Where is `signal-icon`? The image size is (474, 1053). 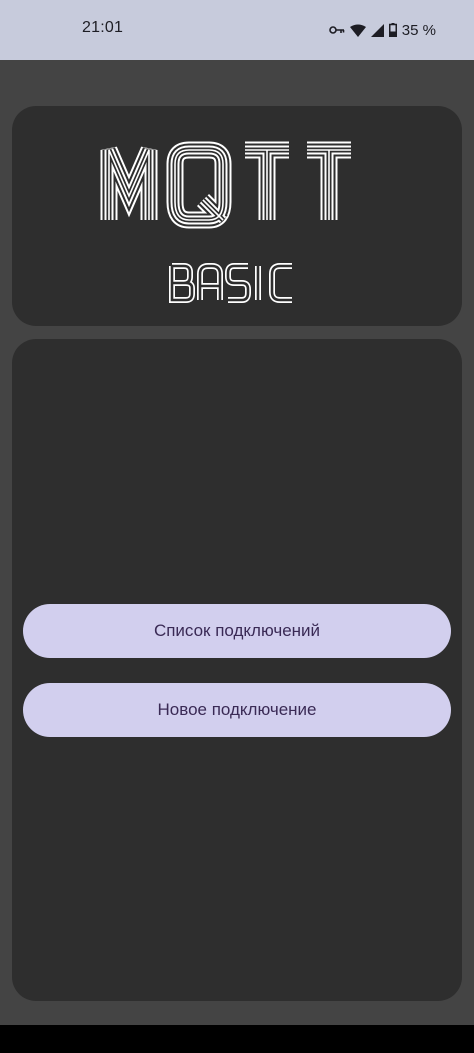 signal-icon is located at coordinates (377, 30).